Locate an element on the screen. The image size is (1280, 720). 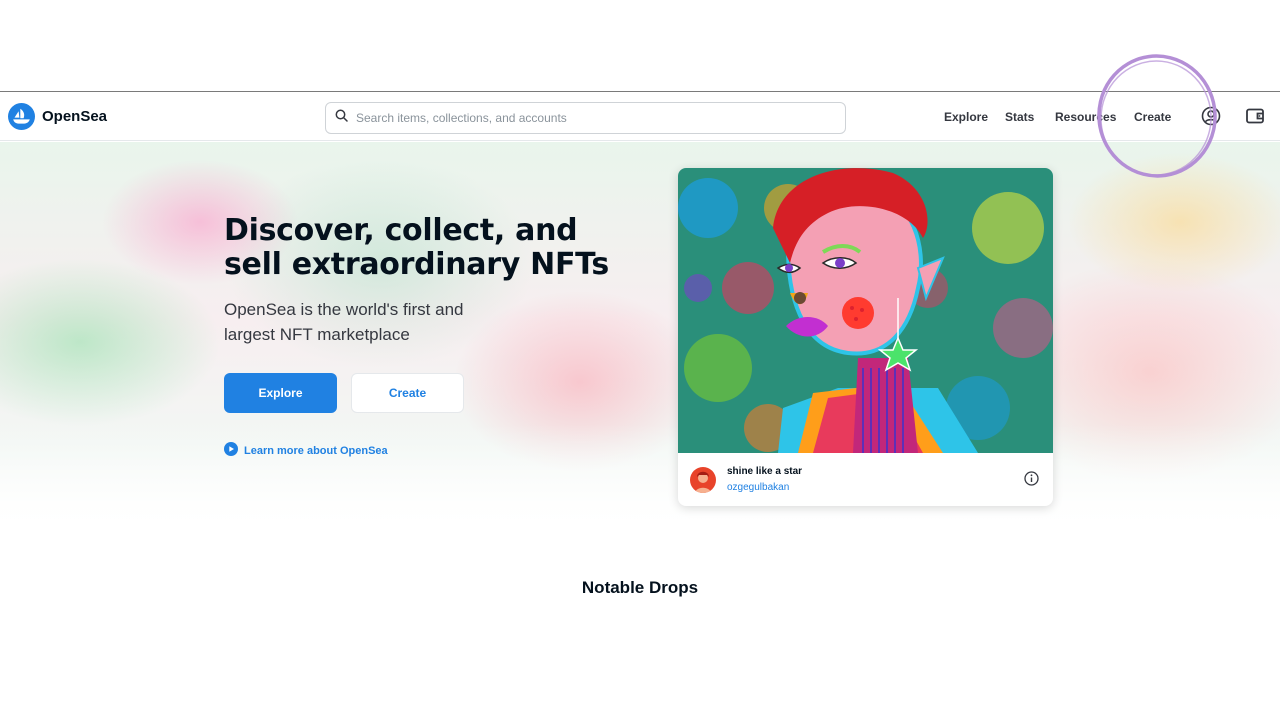
nav-resources: Resources is located at coordinates (1085, 117).